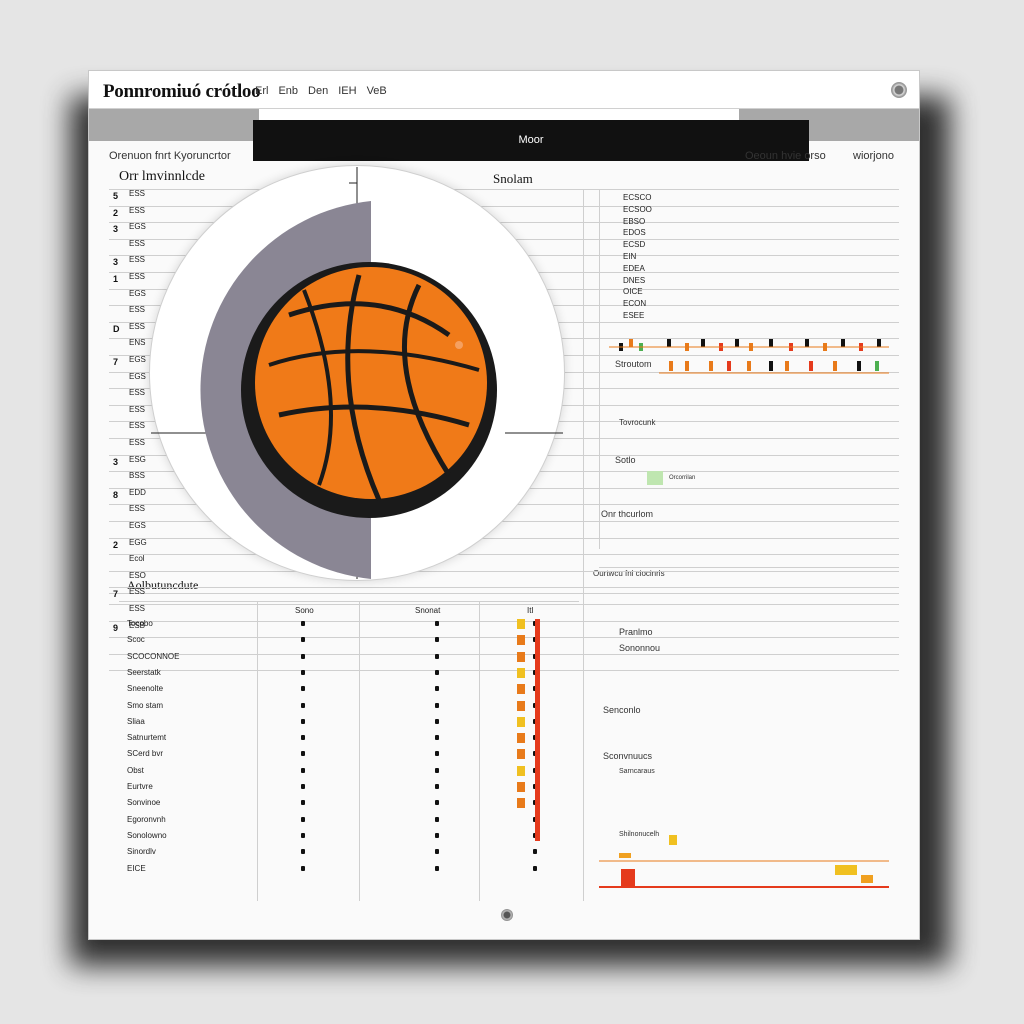  I want to click on legend-swatch, so click(655, 478).